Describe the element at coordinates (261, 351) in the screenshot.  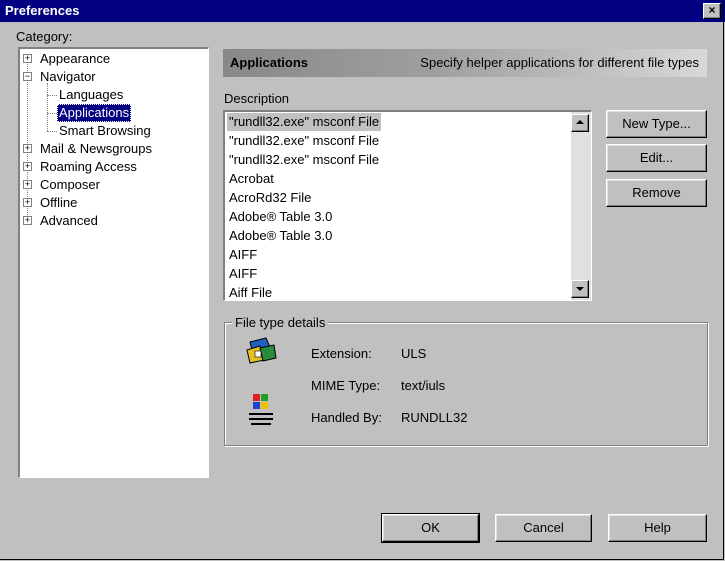
I see `file-type-icon` at that location.